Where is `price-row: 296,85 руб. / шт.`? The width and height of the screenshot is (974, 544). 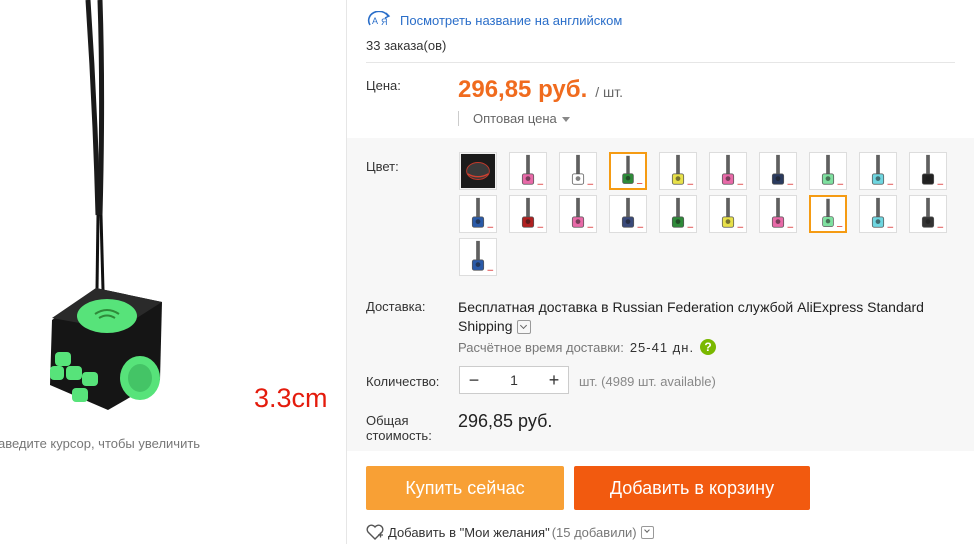 price-row: 296,85 руб. / шт. is located at coordinates (540, 90).